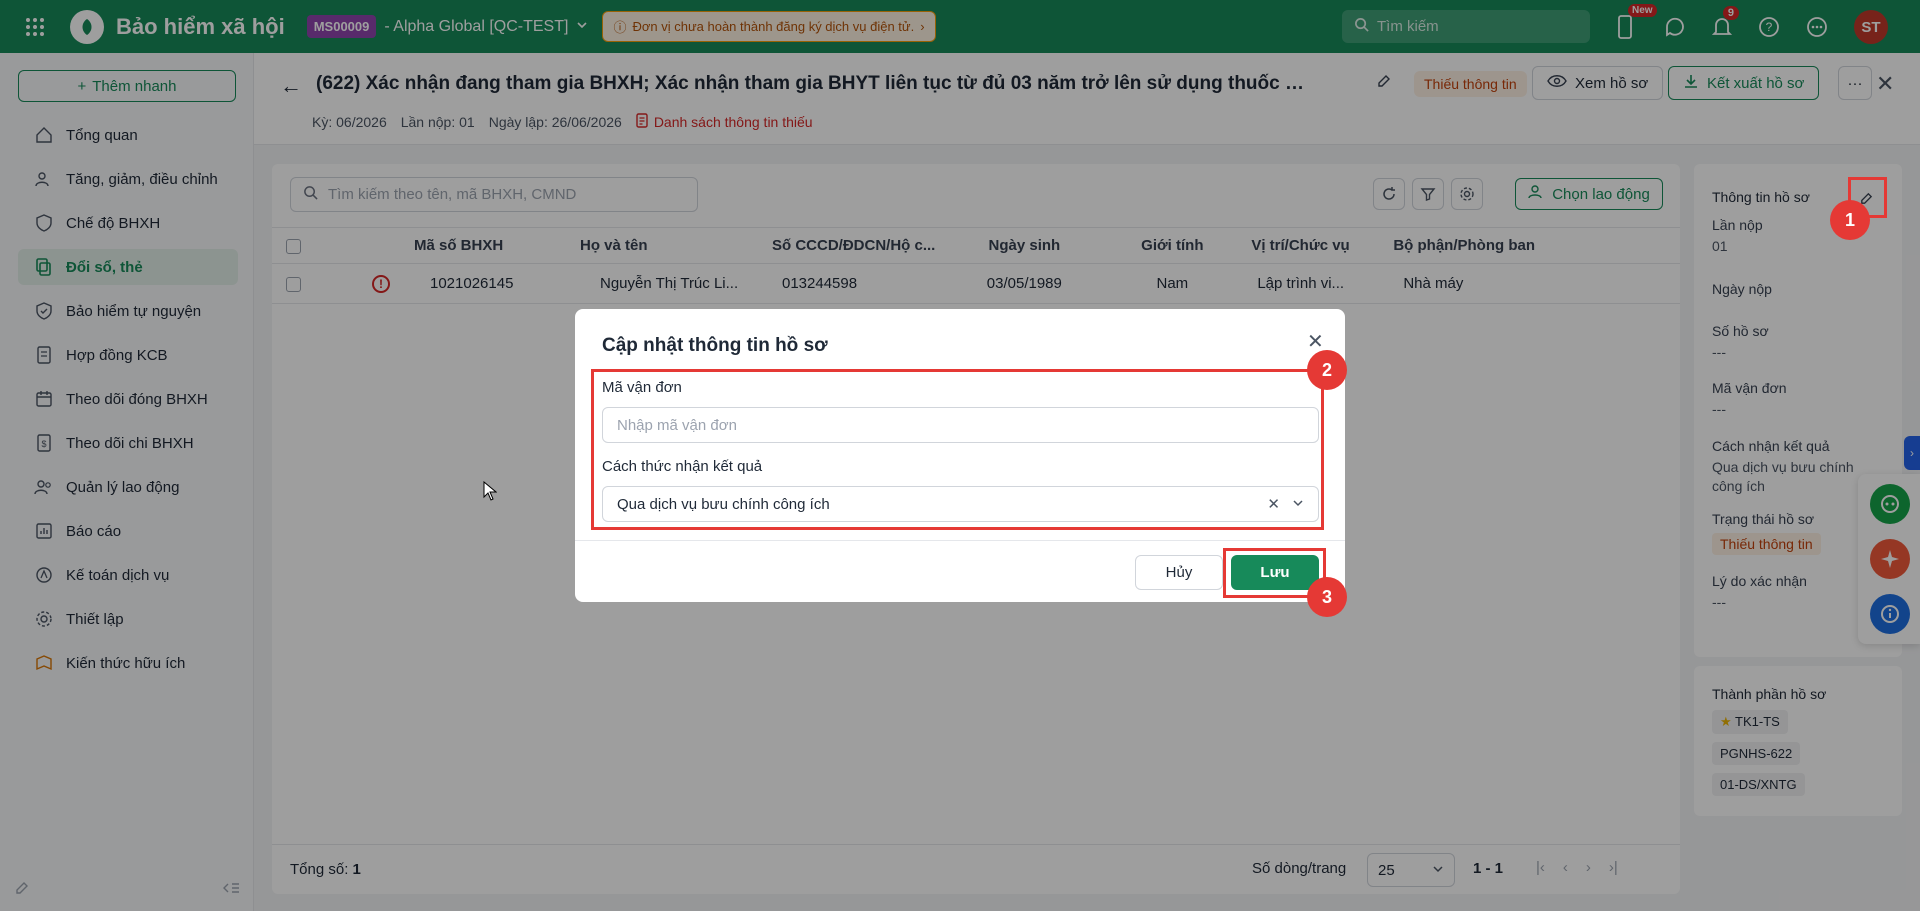 The width and height of the screenshot is (1920, 911). What do you see at coordinates (1179, 572) in the screenshot?
I see `cancel-button: Hủy` at bounding box center [1179, 572].